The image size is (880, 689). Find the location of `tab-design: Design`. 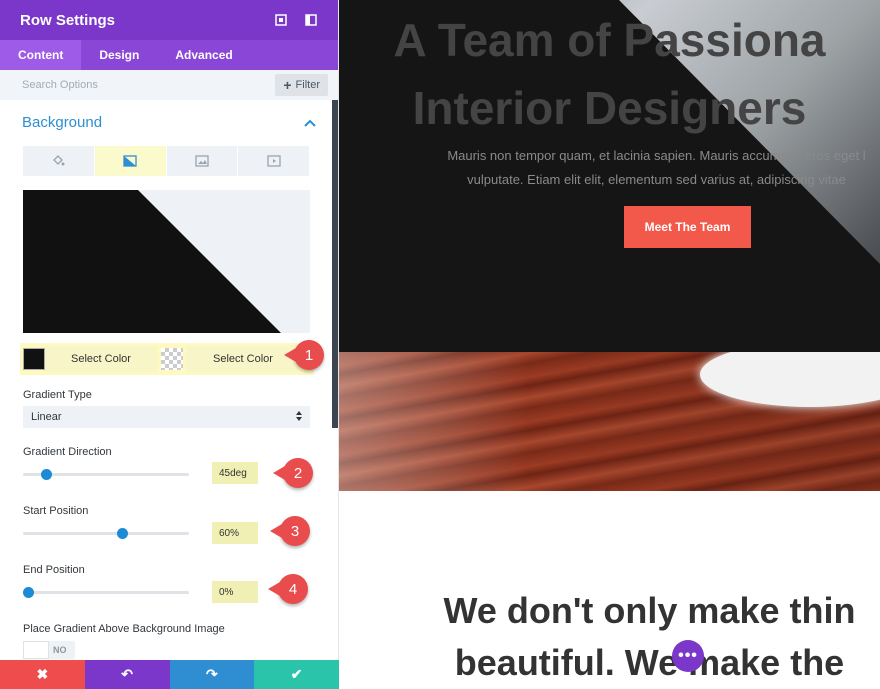

tab-design: Design is located at coordinates (119, 55).